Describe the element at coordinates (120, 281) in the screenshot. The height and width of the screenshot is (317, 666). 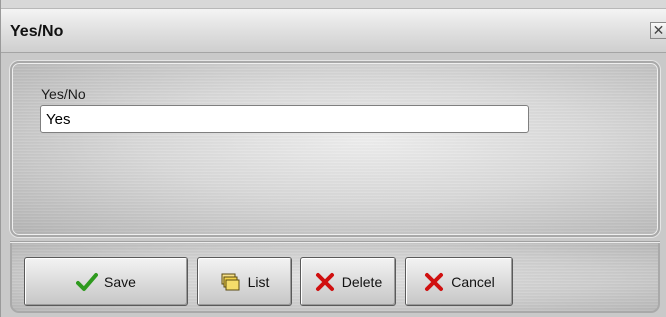
I see `save-label: Save` at that location.